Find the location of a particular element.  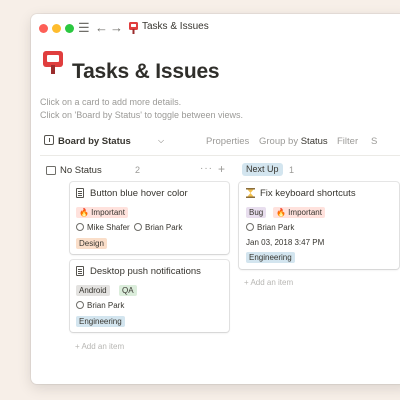

status-pill: Next Up is located at coordinates (262, 169).